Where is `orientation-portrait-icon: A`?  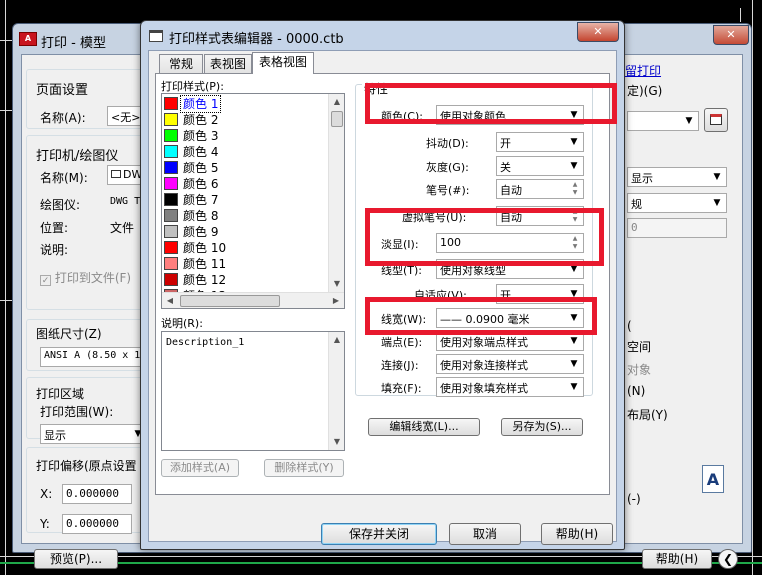 orientation-portrait-icon: A is located at coordinates (713, 479).